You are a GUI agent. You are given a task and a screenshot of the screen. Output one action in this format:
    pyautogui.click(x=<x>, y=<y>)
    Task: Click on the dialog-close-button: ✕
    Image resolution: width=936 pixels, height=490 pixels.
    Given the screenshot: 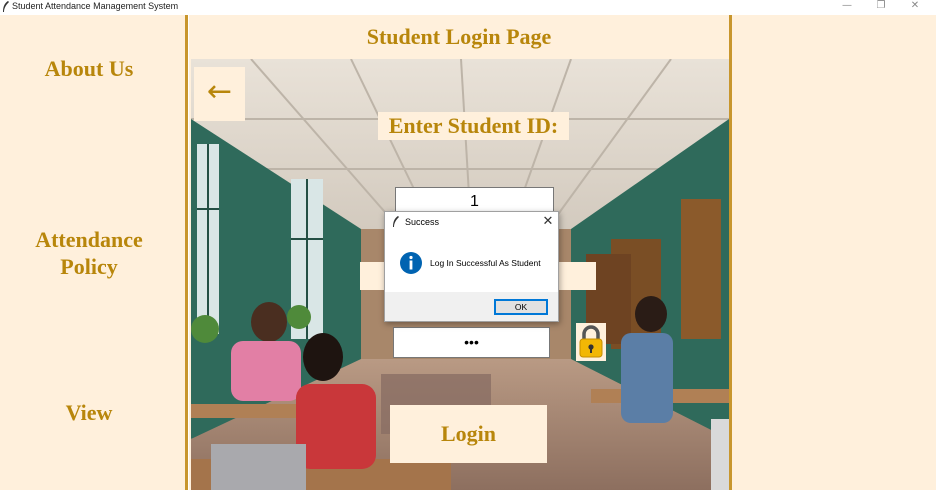 What is the action you would take?
    pyautogui.click(x=548, y=222)
    